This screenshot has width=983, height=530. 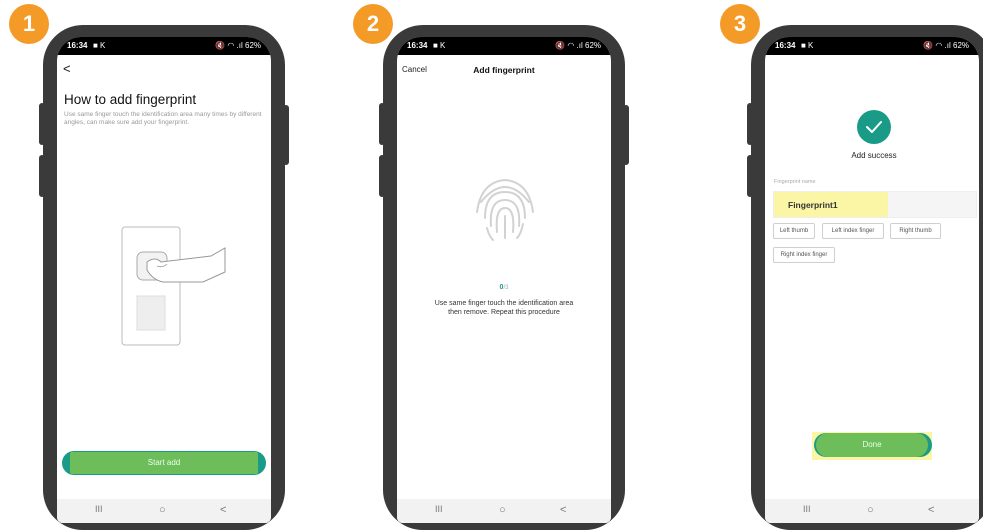 I want to click on start-add-button-label: Start add, so click(x=164, y=463).